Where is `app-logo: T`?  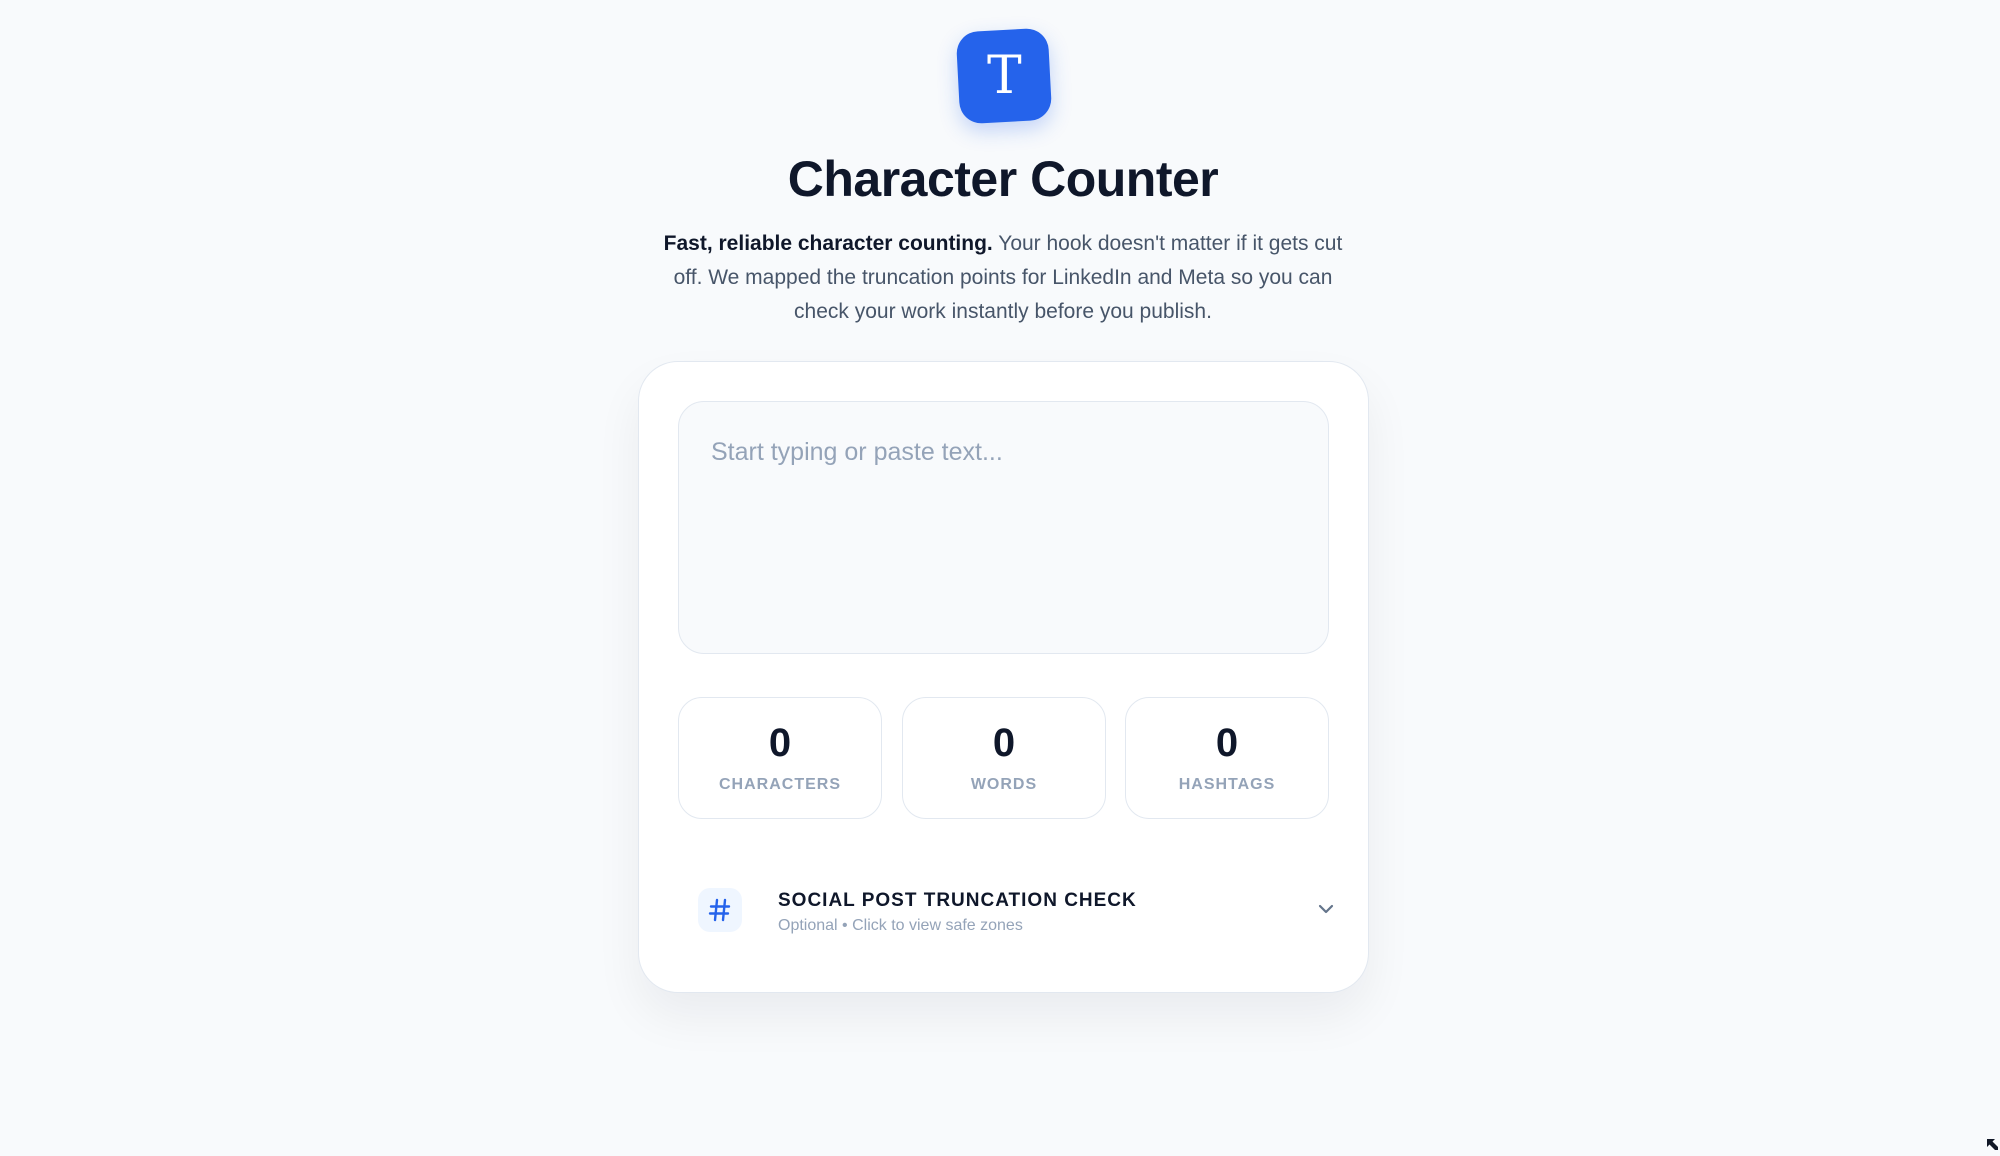
app-logo: T is located at coordinates (1004, 76).